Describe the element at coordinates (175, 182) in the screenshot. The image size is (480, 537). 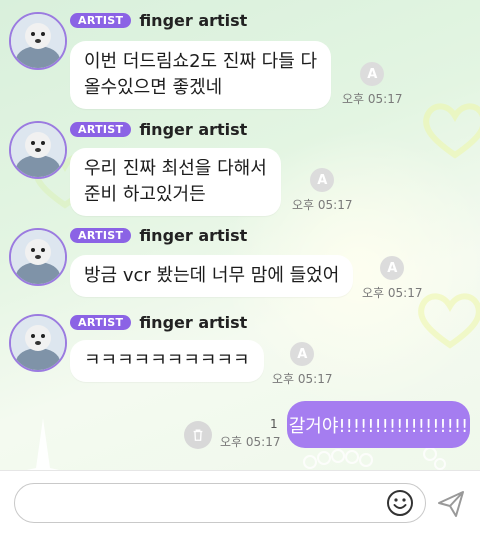
I see `message-bubble: 우리 진짜 최선을 다해서 준비 하고있거든` at that location.